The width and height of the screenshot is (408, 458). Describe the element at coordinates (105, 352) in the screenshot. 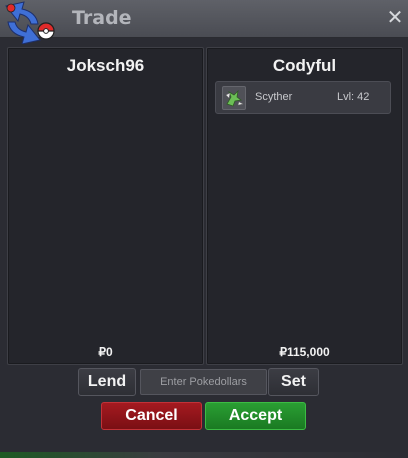

I see `own-pokedollars: ₽0` at that location.